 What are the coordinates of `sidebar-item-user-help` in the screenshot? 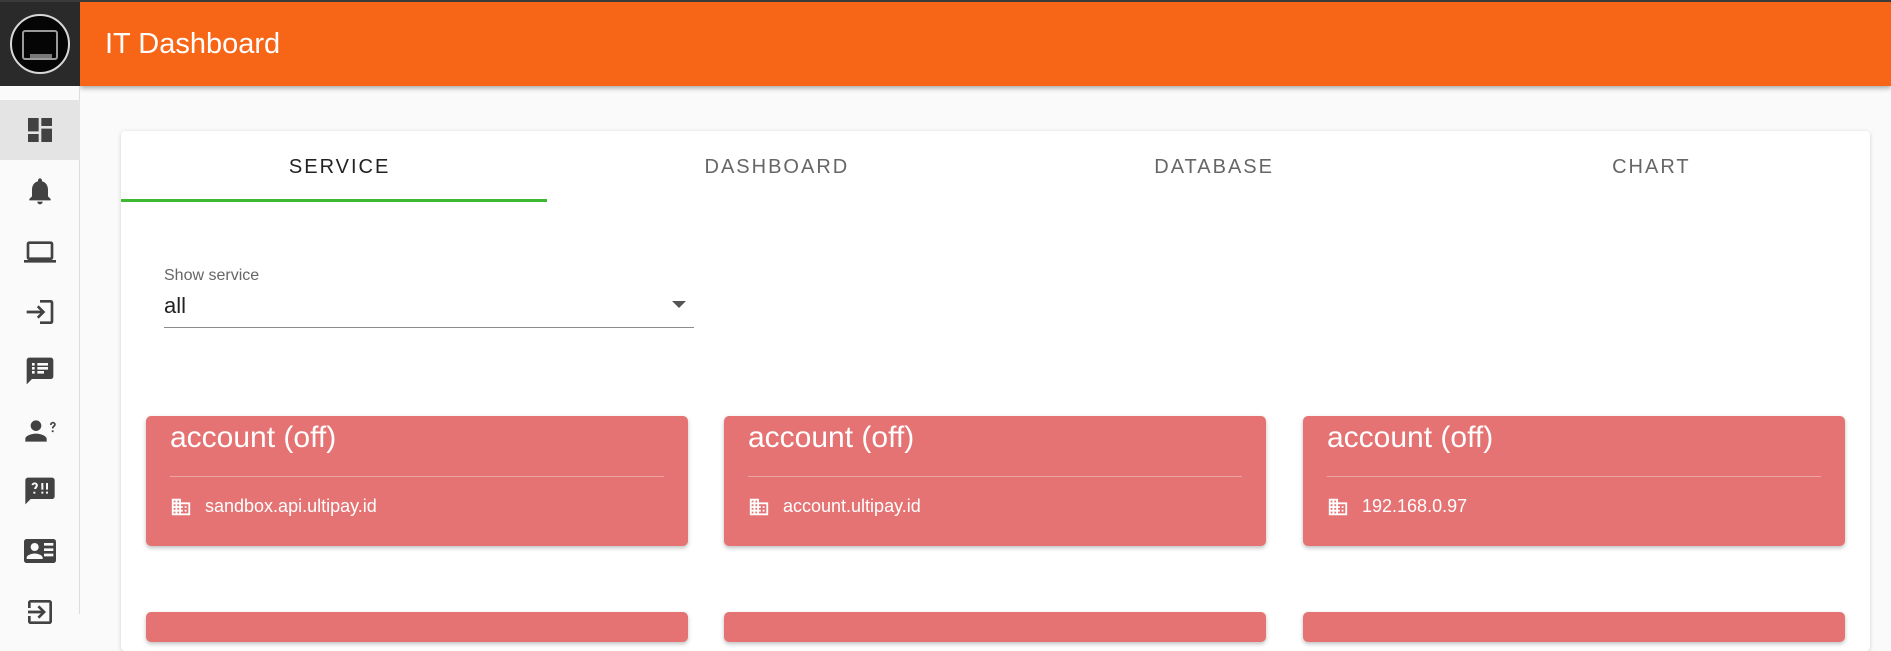 It's located at (40, 431).